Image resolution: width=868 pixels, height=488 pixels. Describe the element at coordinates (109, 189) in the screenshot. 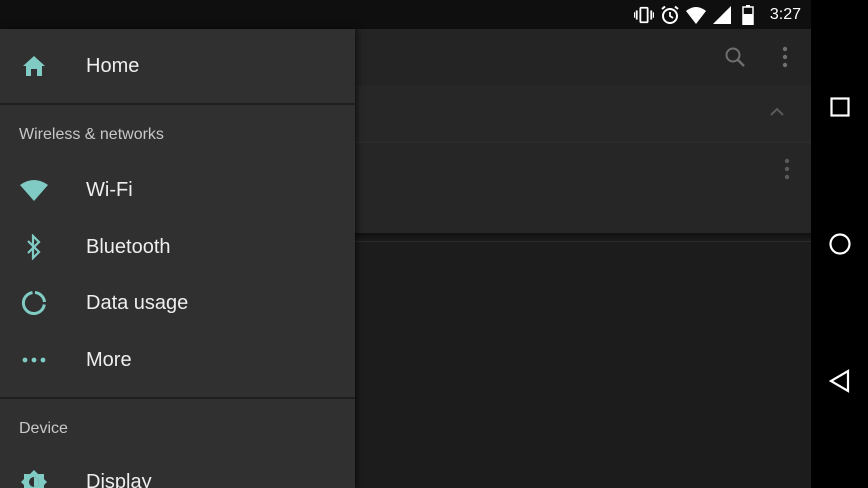

I see `drawer-item-label: Wi-Fi` at that location.